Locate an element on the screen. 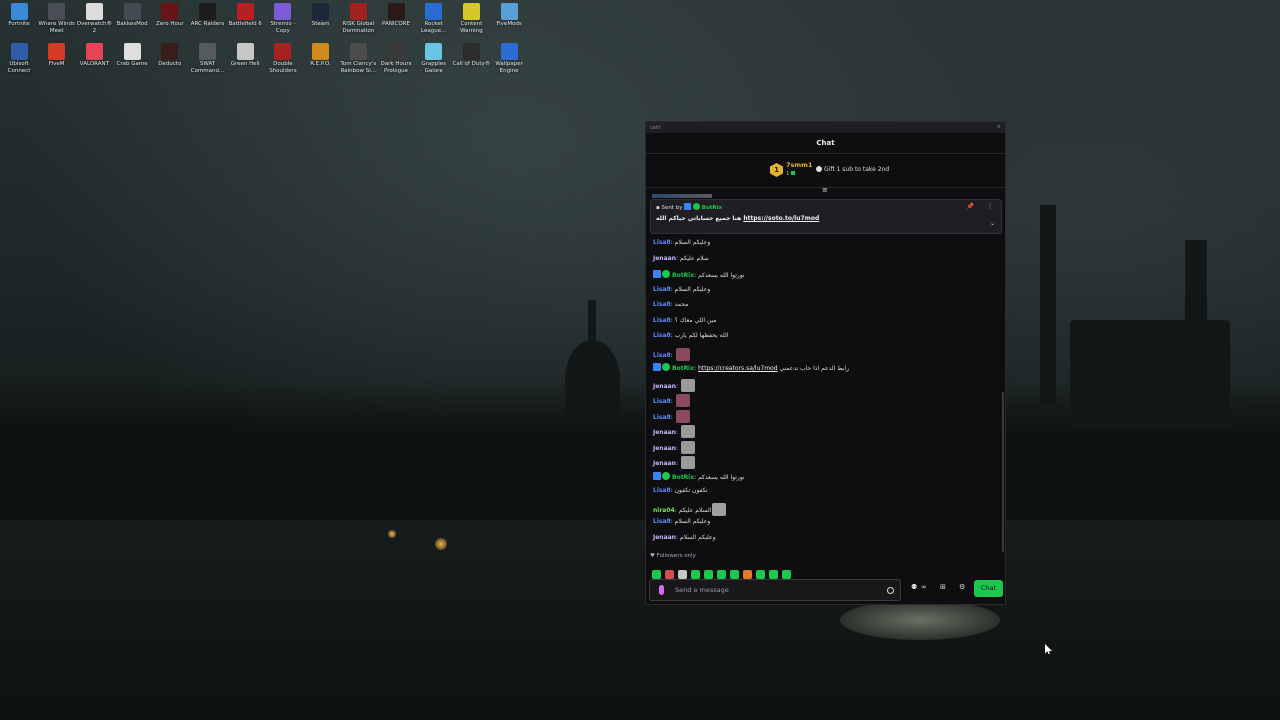 This screenshot has width=1280, height=720. chat-message-text: مين اللي معاك ؟ is located at coordinates (695, 320).